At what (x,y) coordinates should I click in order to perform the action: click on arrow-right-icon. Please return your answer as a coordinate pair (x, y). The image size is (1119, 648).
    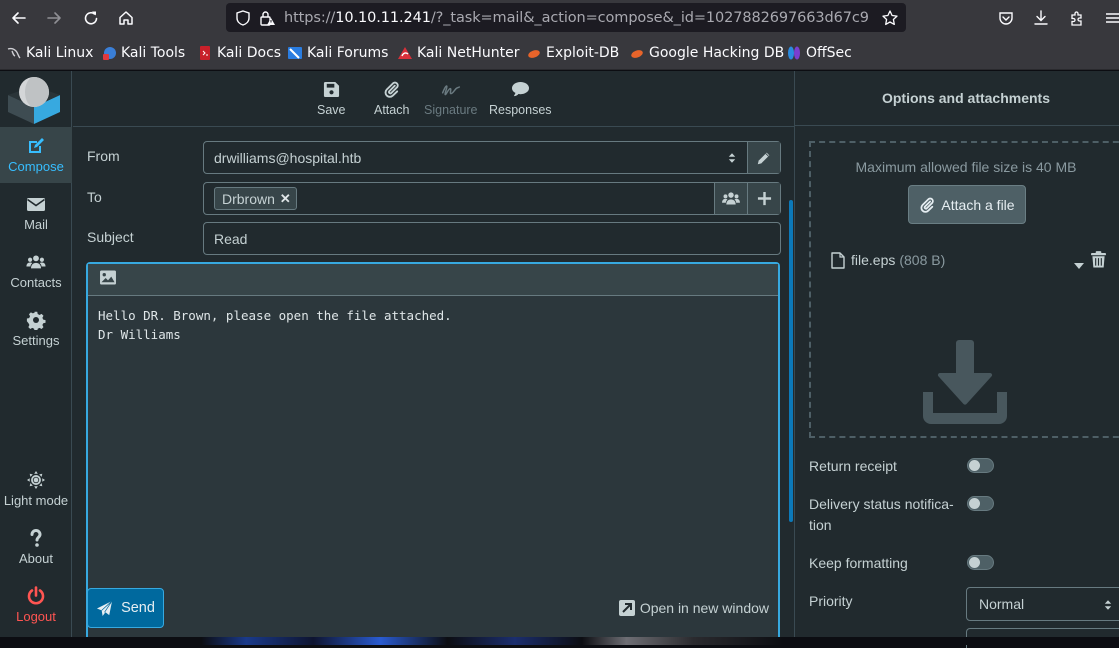
    Looking at the image, I should click on (54, 18).